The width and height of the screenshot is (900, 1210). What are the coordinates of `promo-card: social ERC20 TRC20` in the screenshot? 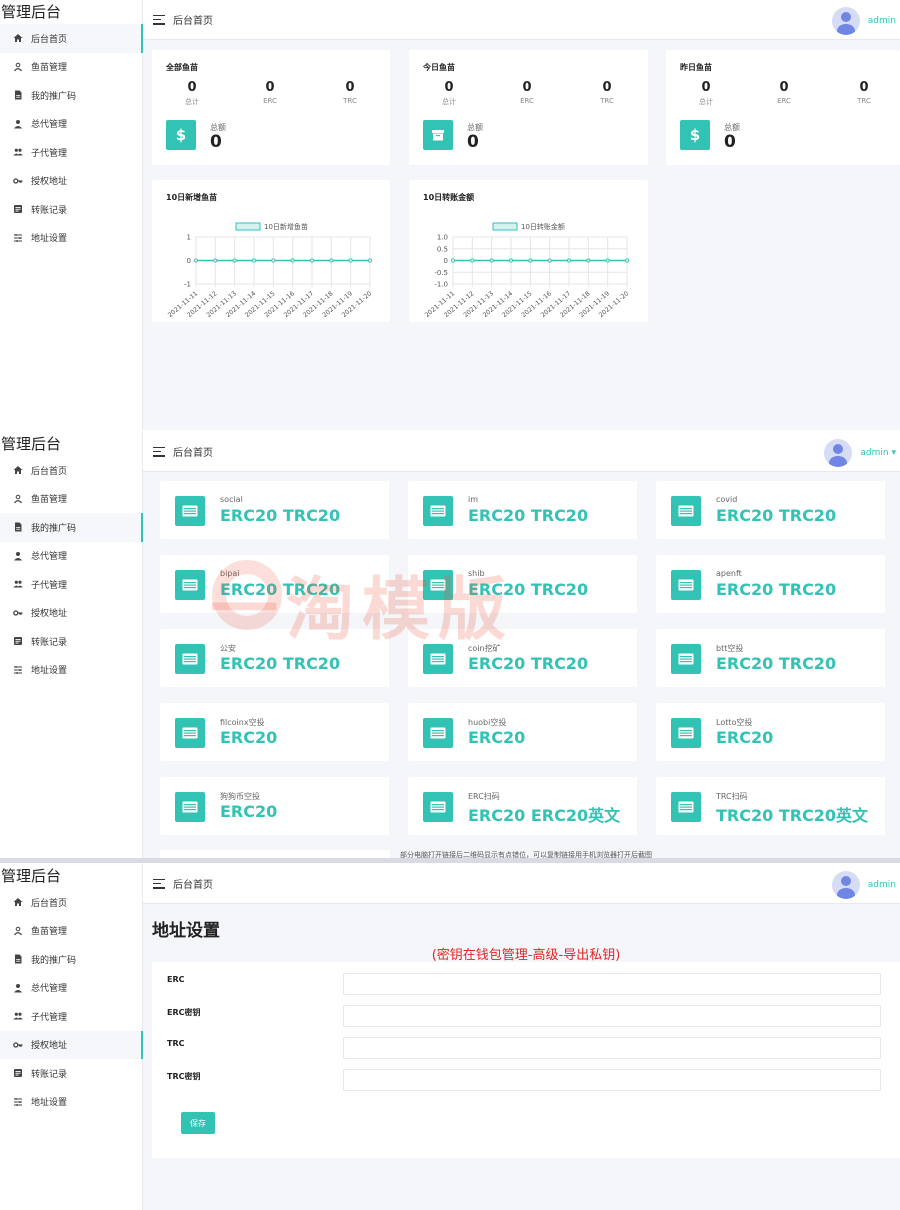 It's located at (274, 510).